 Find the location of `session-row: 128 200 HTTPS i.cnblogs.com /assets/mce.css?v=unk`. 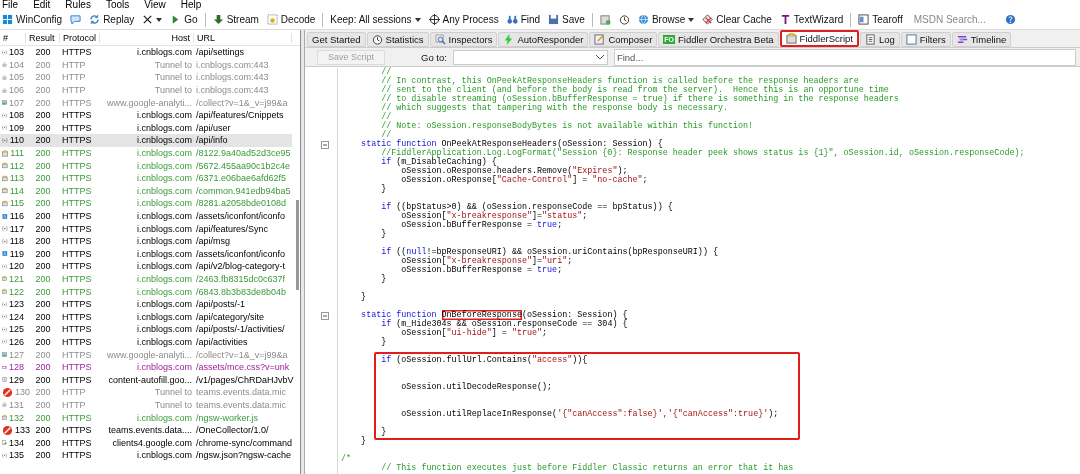

session-row: 128 200 HTTPS i.cnblogs.com /assets/mce.css?v=unk is located at coordinates (146, 367).